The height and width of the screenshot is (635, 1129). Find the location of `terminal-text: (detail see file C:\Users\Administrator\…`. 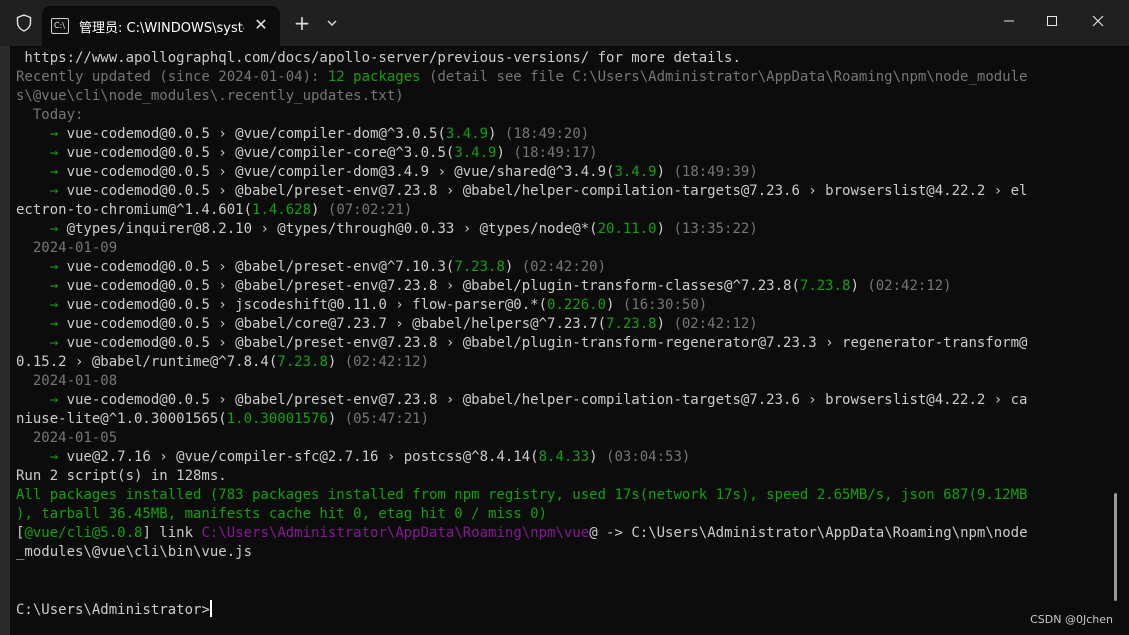

terminal-text: (detail see file C:\Users\Administrator\… is located at coordinates (724, 77).